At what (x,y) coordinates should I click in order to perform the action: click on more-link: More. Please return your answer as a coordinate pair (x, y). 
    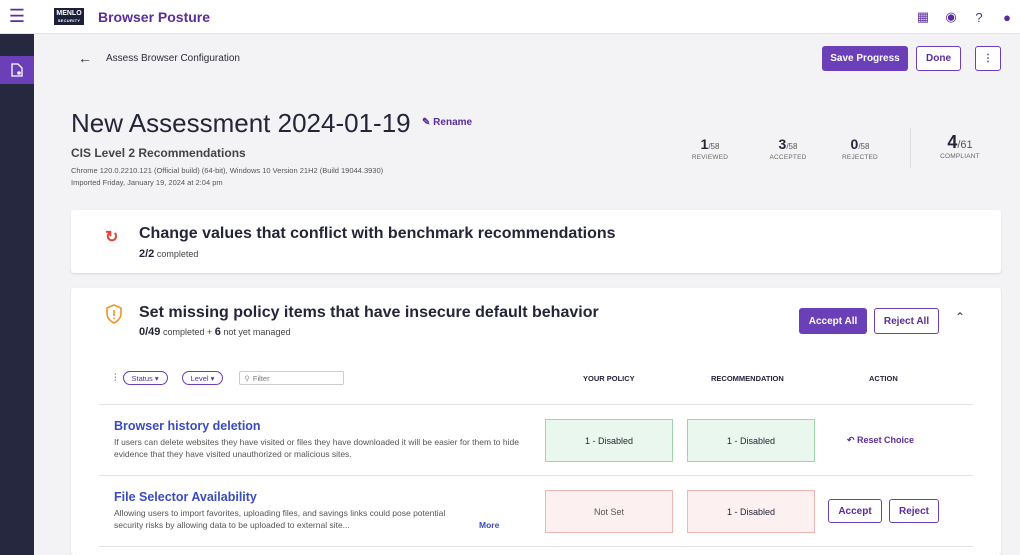
    Looking at the image, I should click on (489, 525).